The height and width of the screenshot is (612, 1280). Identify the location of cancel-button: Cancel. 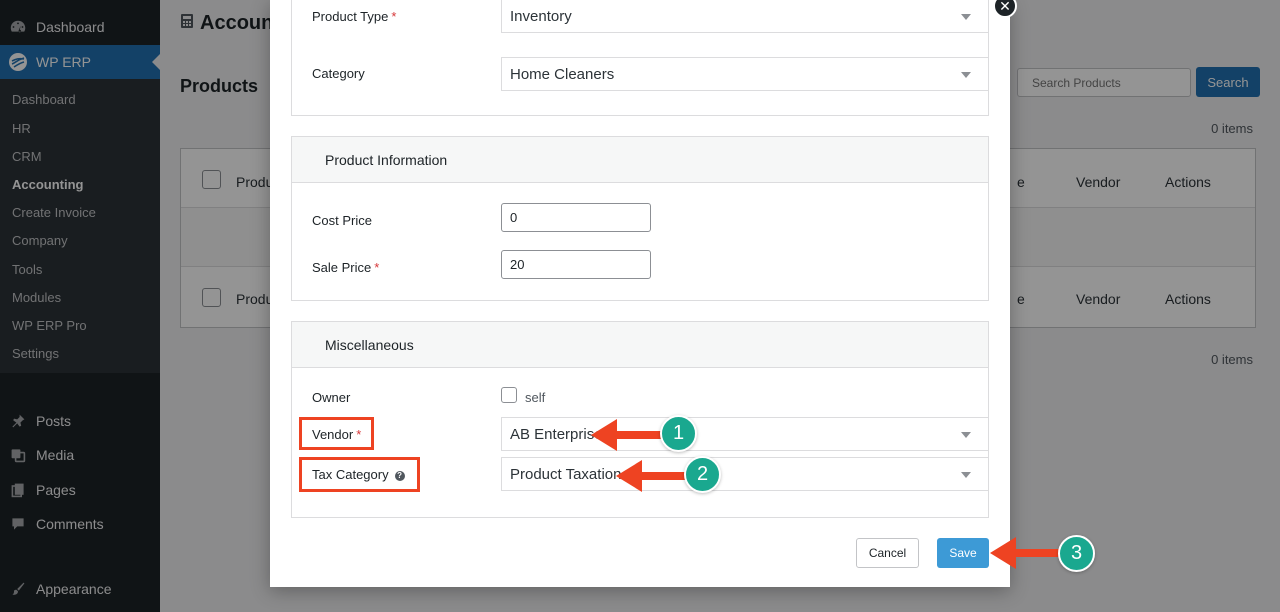
(887, 553).